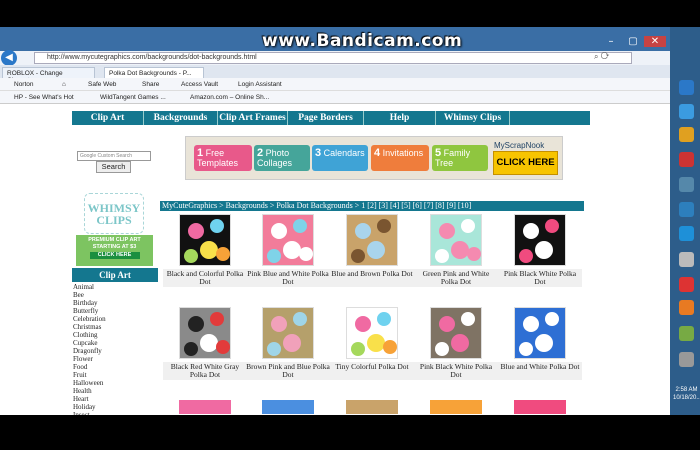 This screenshot has height=450, width=700. Describe the element at coordinates (655, 41) in the screenshot. I see `close-icon: ✕` at that location.